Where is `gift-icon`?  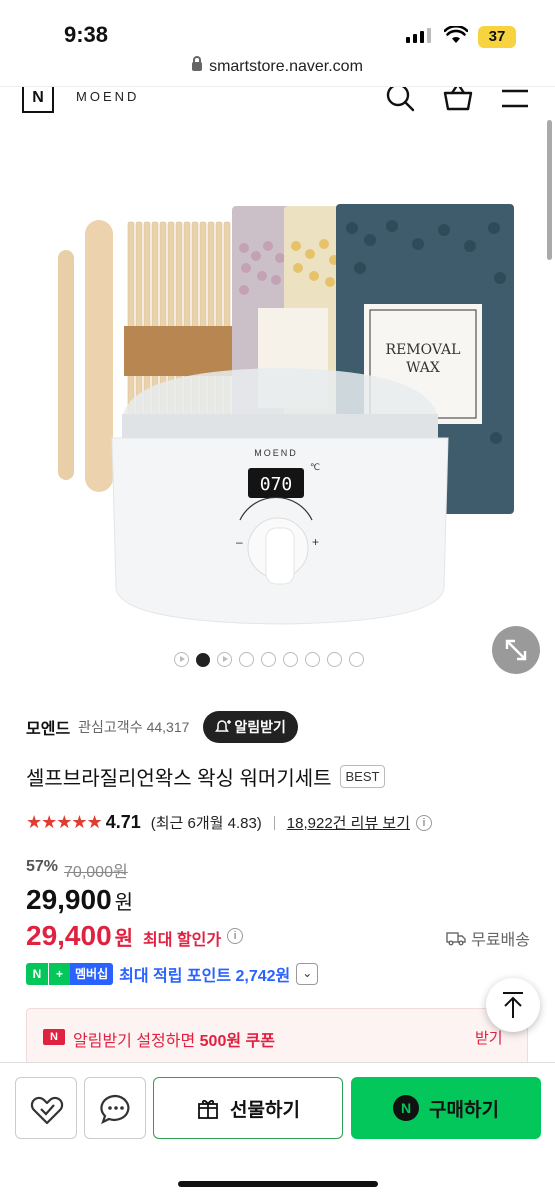
gift-icon is located at coordinates (208, 1109).